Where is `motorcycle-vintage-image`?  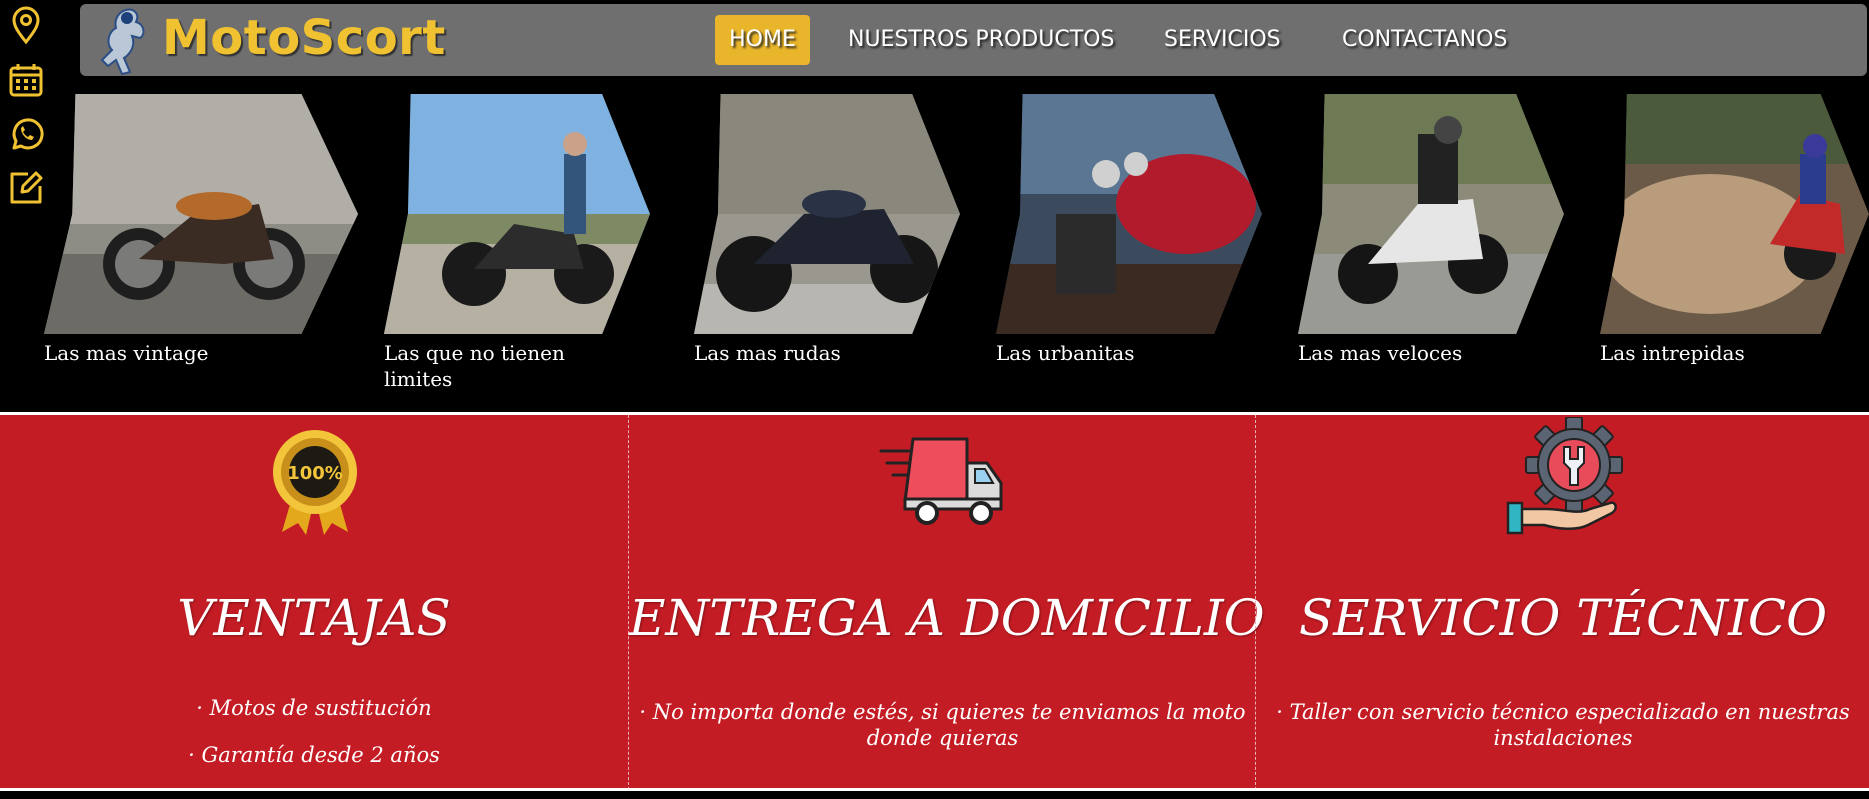
motorcycle-vintage-image is located at coordinates (201, 214).